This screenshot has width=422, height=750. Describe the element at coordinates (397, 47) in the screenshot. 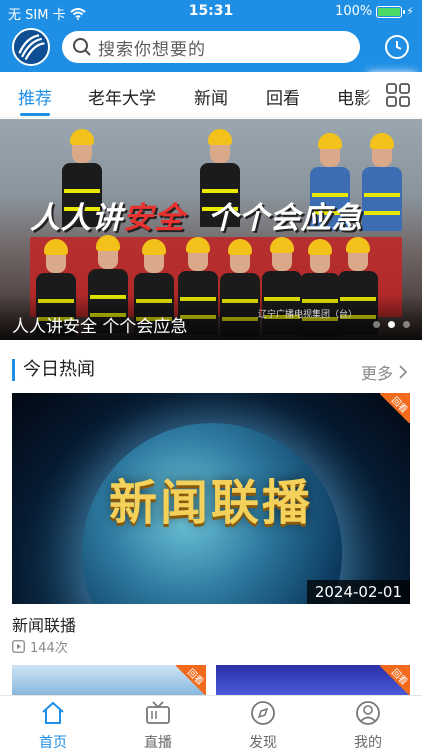

I see `history-clock-icon` at that location.